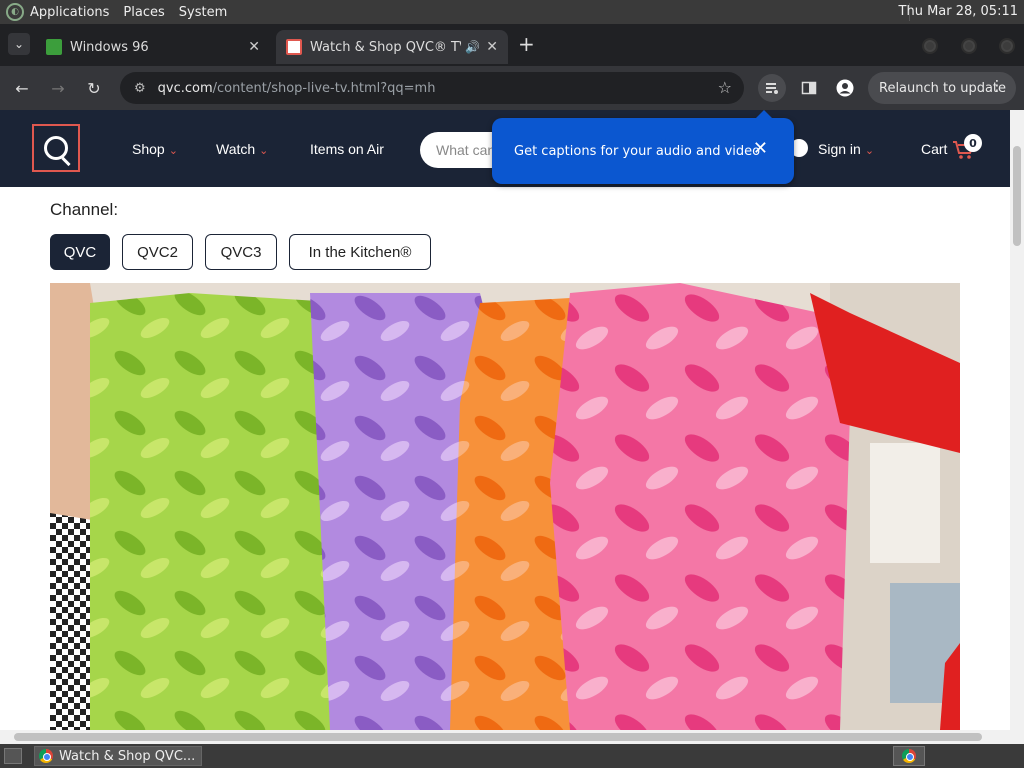 This screenshot has width=1024, height=768. I want to click on menu-applications: Applications, so click(69, 12).